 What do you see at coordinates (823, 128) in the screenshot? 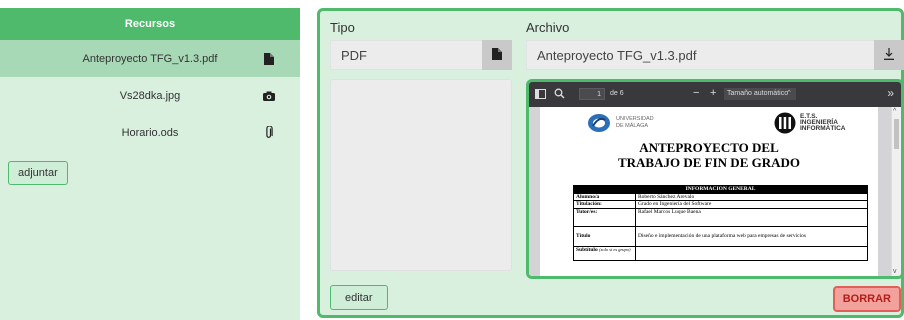
I see `etsi-line3: INFORMÁTICA` at bounding box center [823, 128].